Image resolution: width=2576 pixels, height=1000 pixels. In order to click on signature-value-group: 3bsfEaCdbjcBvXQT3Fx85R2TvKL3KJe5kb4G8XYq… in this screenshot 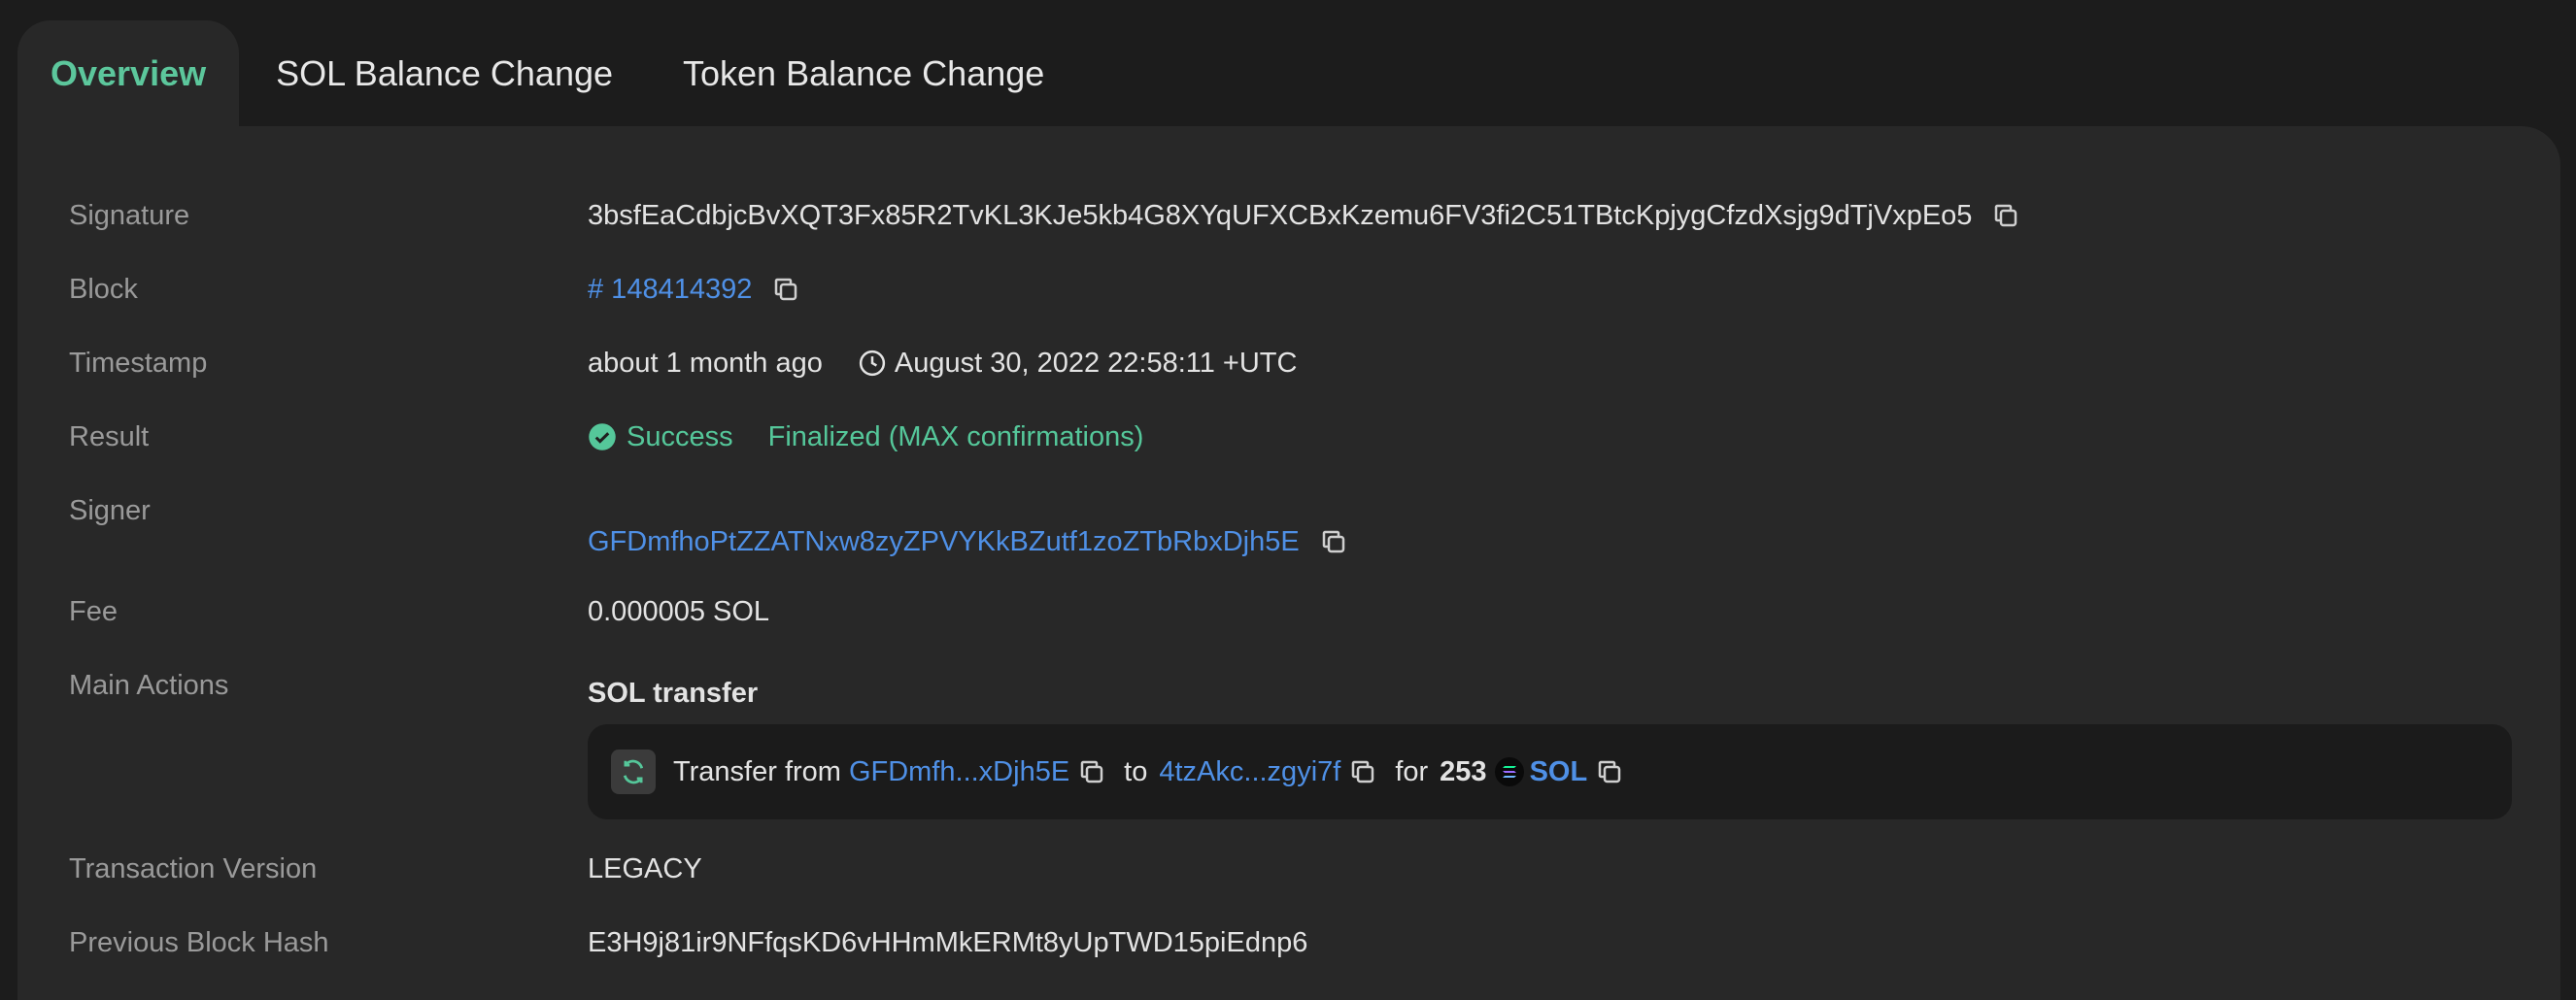, I will do `click(1304, 215)`.